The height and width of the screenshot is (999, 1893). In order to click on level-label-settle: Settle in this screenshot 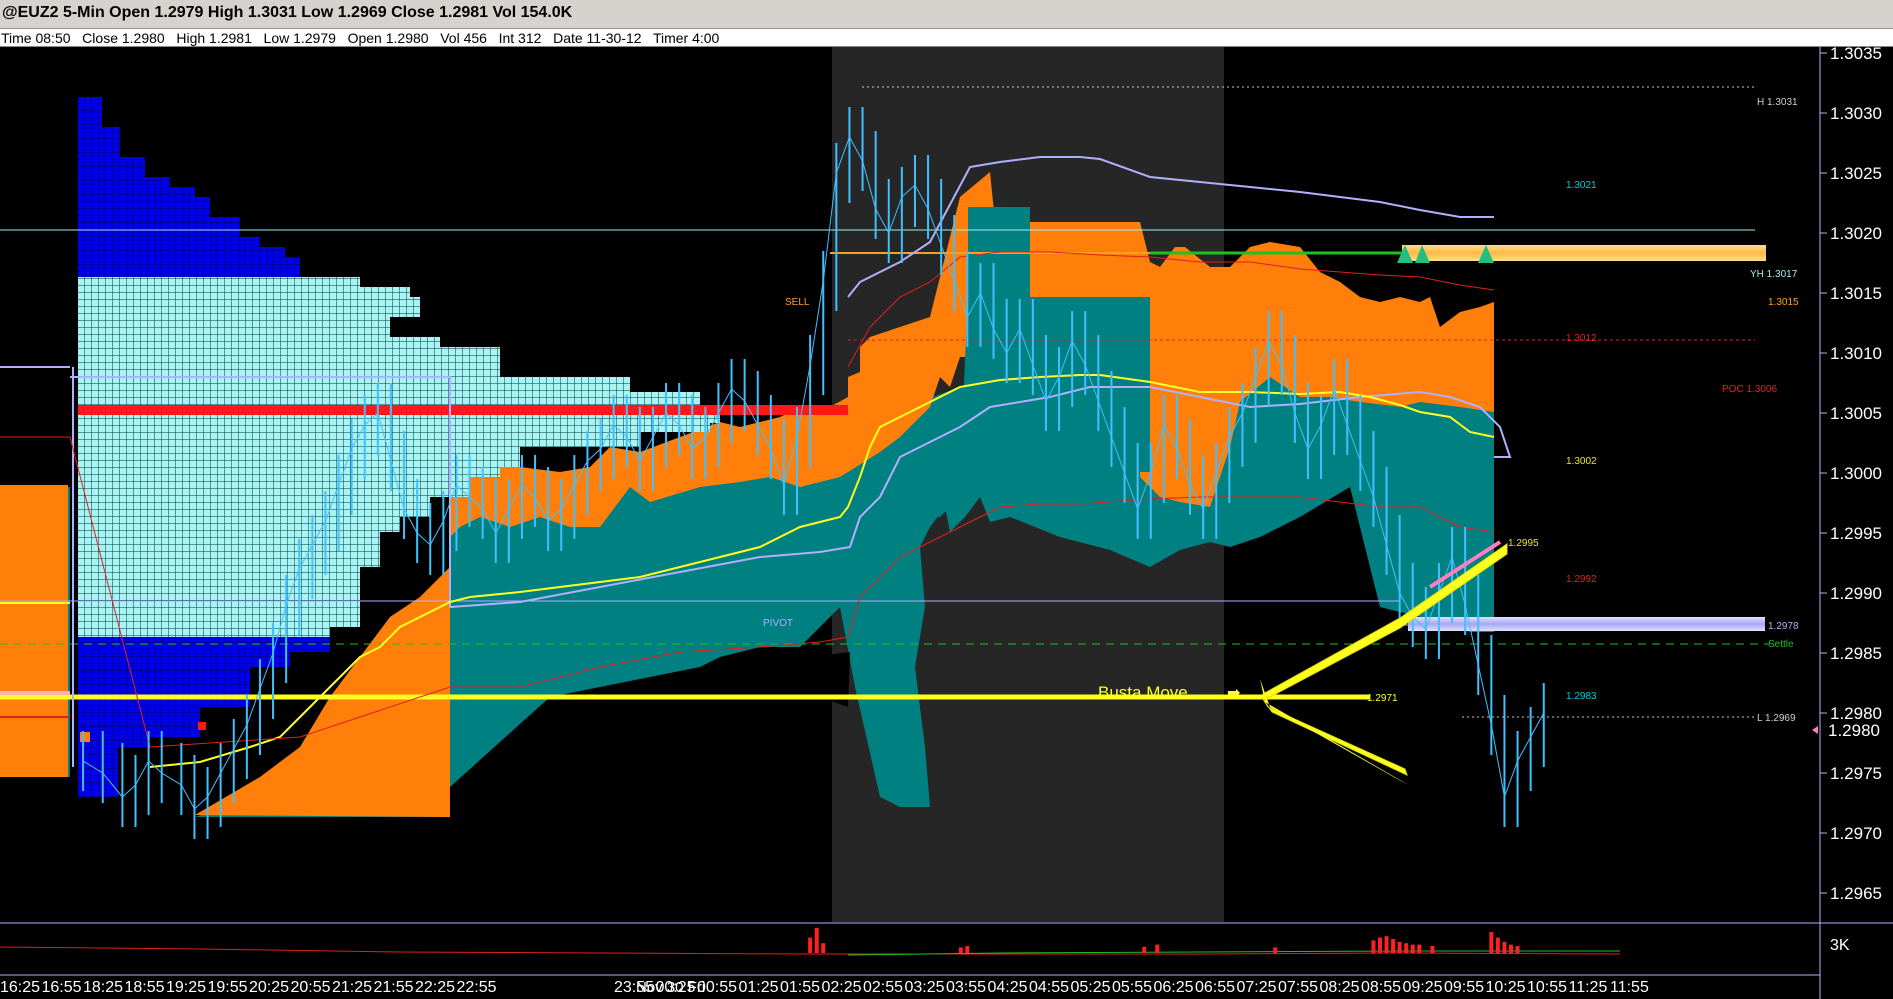, I will do `click(1781, 644)`.